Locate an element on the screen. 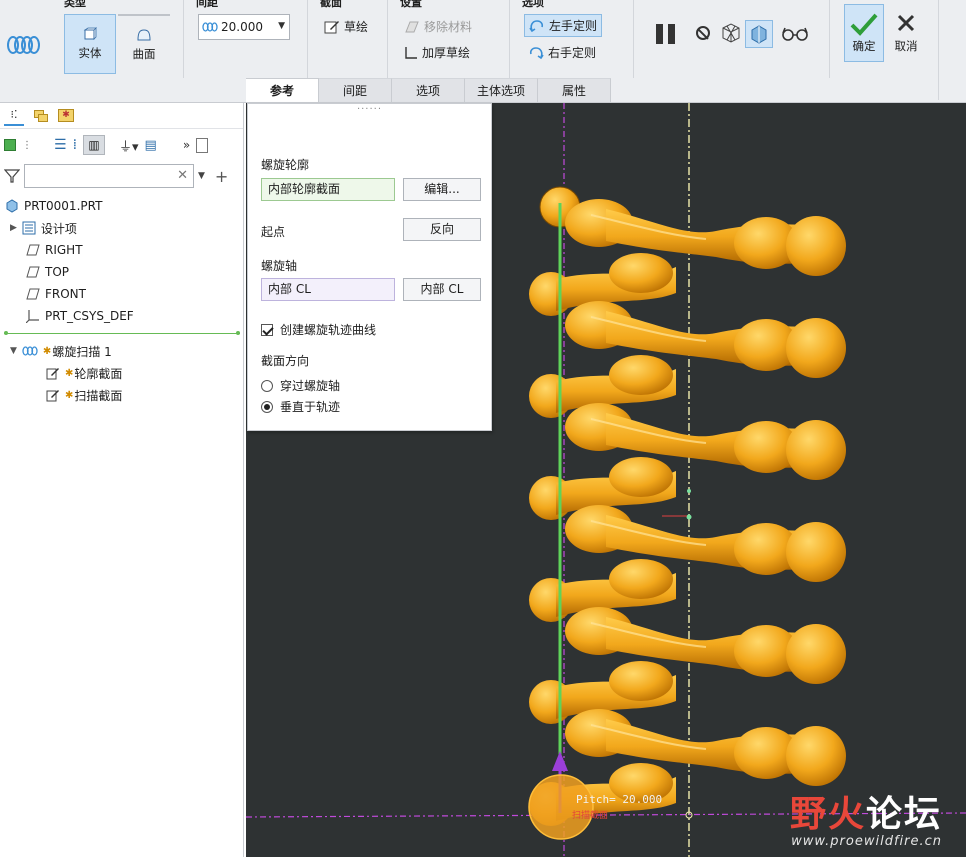 This screenshot has width=966, height=857. helix-axis-collector: 内部 CL is located at coordinates (328, 289).